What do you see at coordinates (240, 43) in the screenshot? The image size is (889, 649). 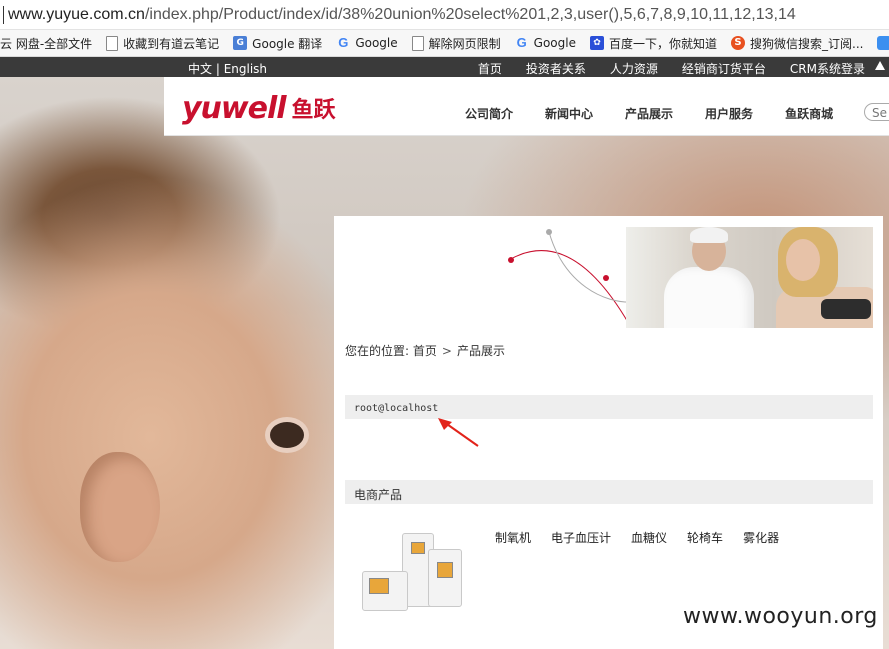 I see `google-translate-icon: G` at bounding box center [240, 43].